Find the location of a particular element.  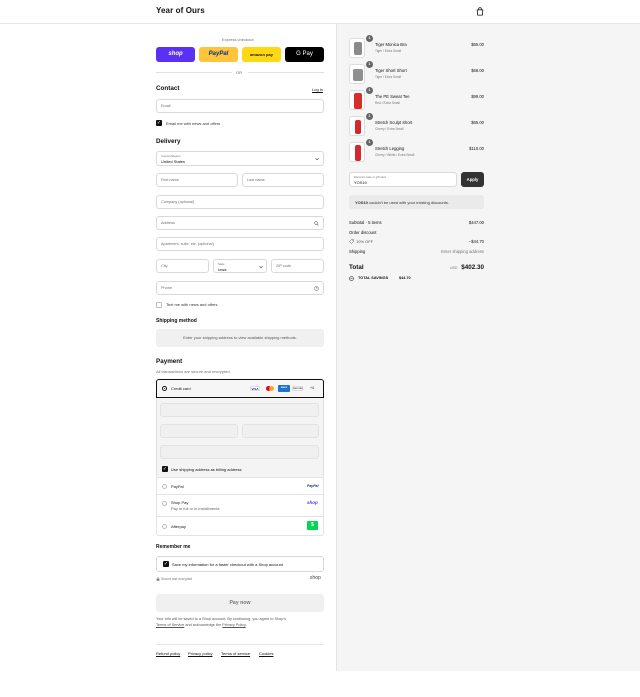

visa-icon: VISA is located at coordinates (255, 388).